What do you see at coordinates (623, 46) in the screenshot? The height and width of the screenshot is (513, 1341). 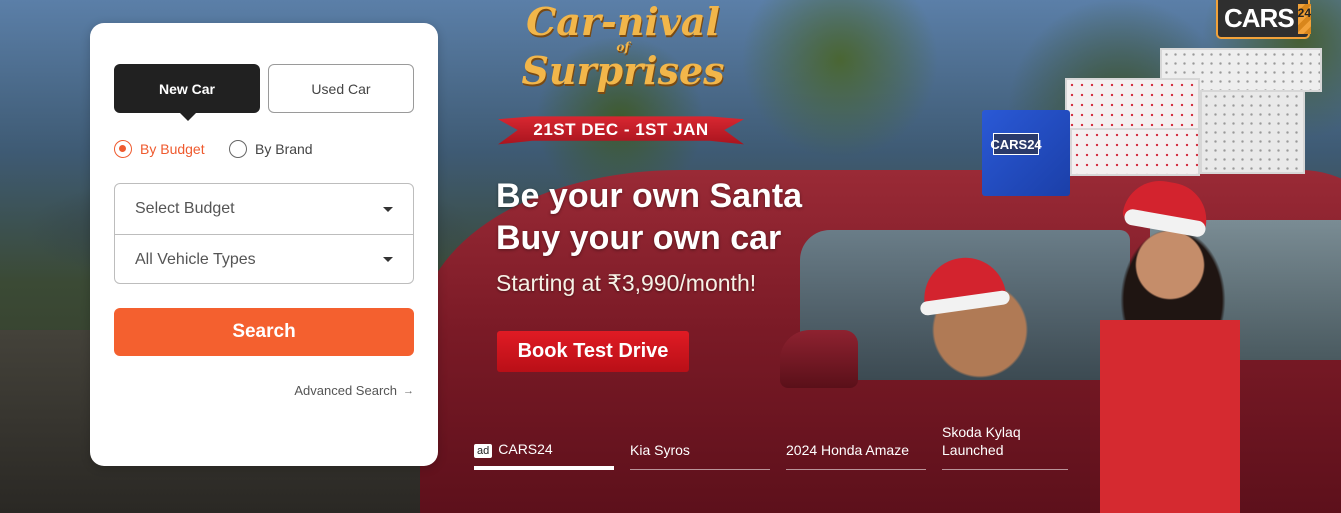 I see `campaign-logo: Car-nival of Surprises` at bounding box center [623, 46].